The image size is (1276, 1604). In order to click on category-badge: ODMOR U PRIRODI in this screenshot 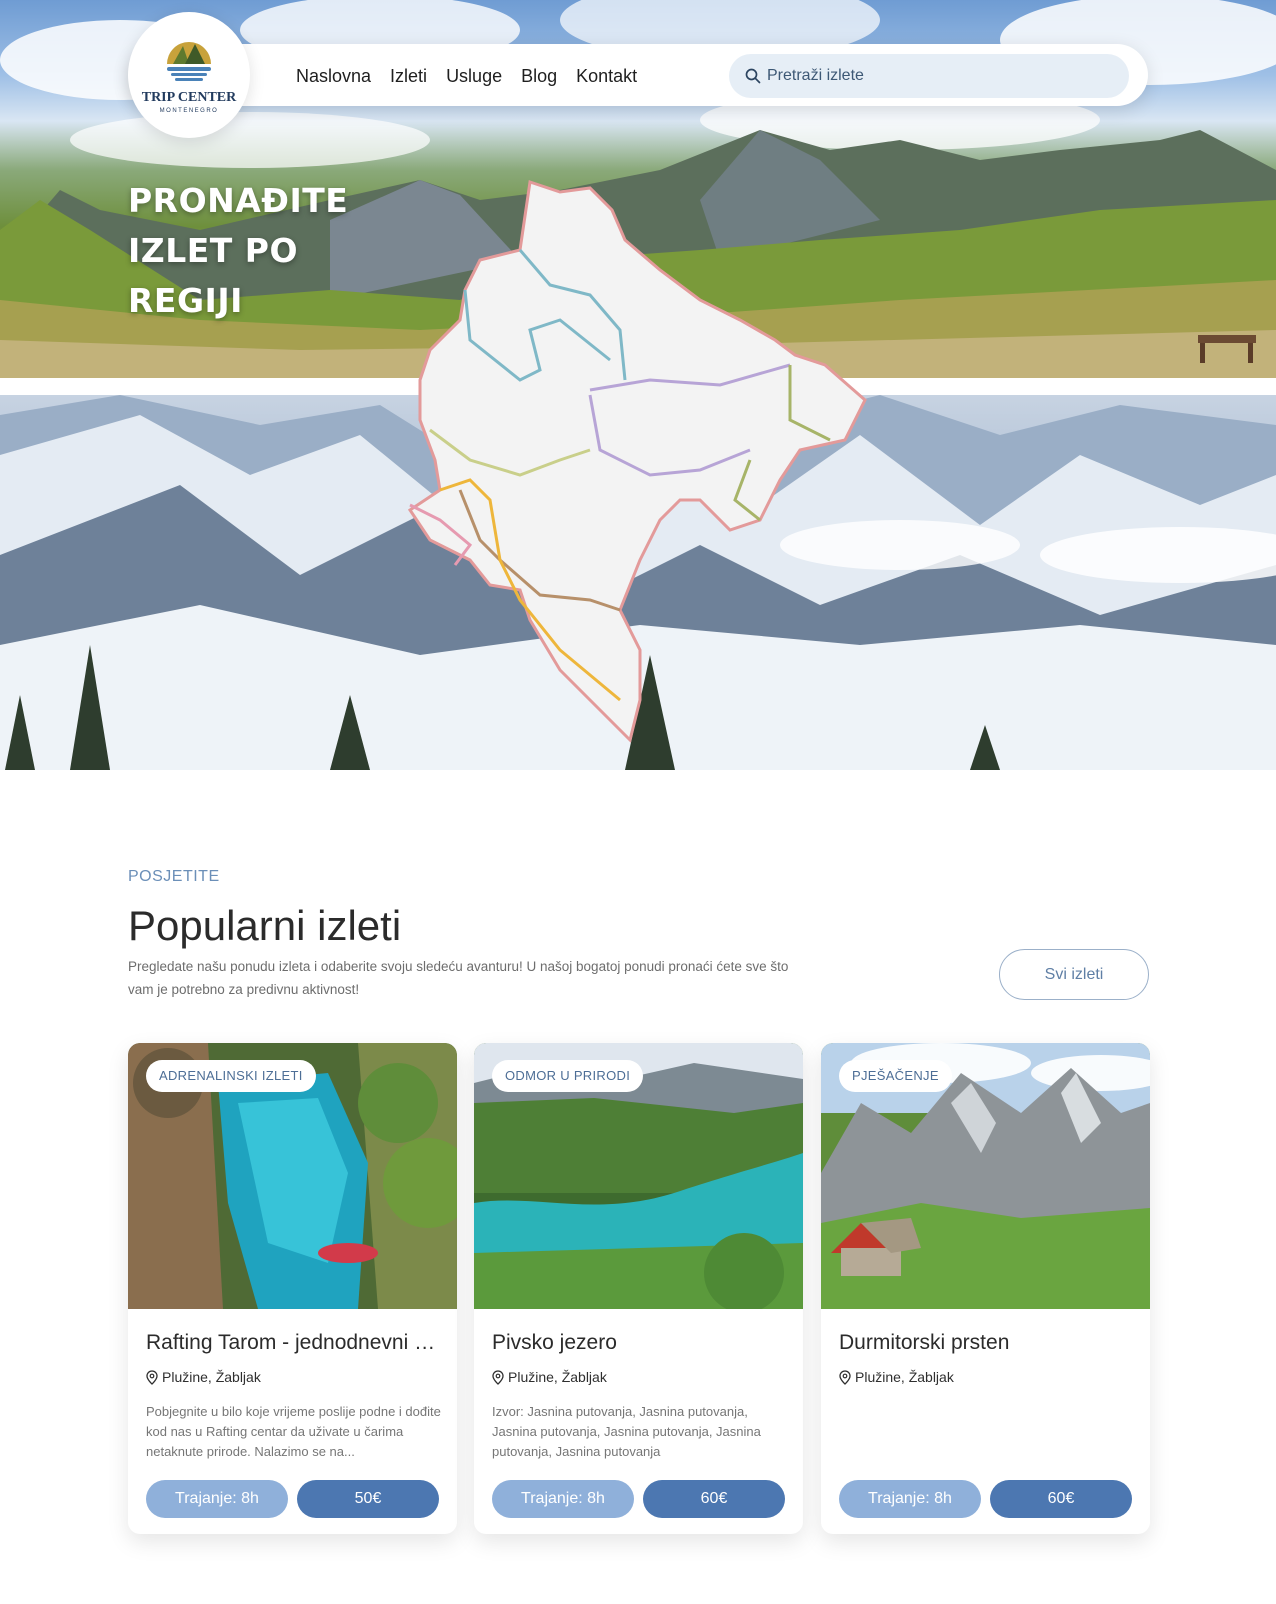, I will do `click(568, 1076)`.